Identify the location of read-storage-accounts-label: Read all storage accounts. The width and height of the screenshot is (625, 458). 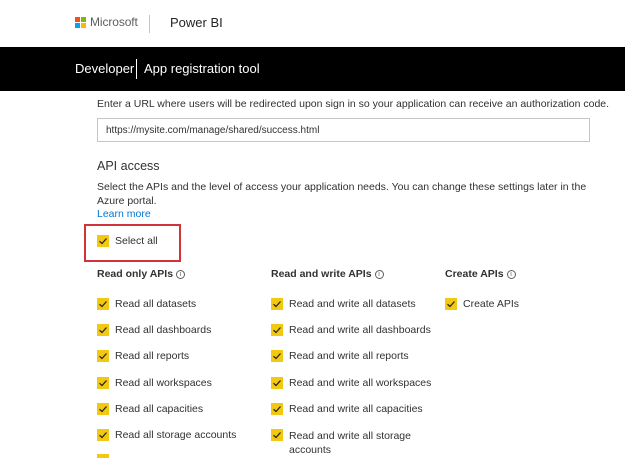
(175, 435).